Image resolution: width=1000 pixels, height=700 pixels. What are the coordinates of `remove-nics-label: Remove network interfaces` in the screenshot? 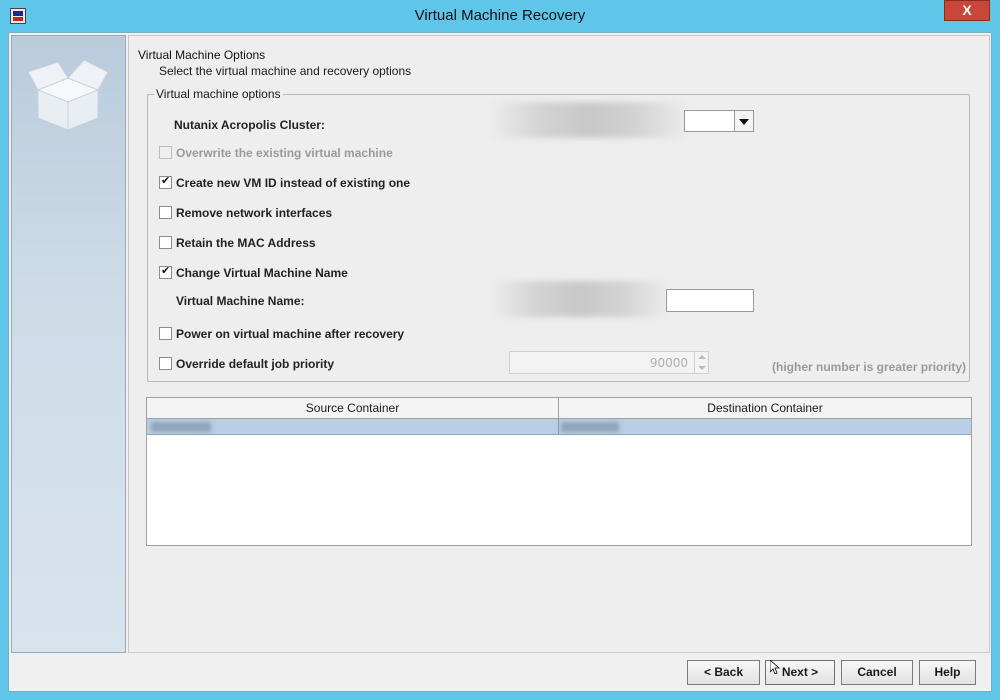 It's located at (254, 213).